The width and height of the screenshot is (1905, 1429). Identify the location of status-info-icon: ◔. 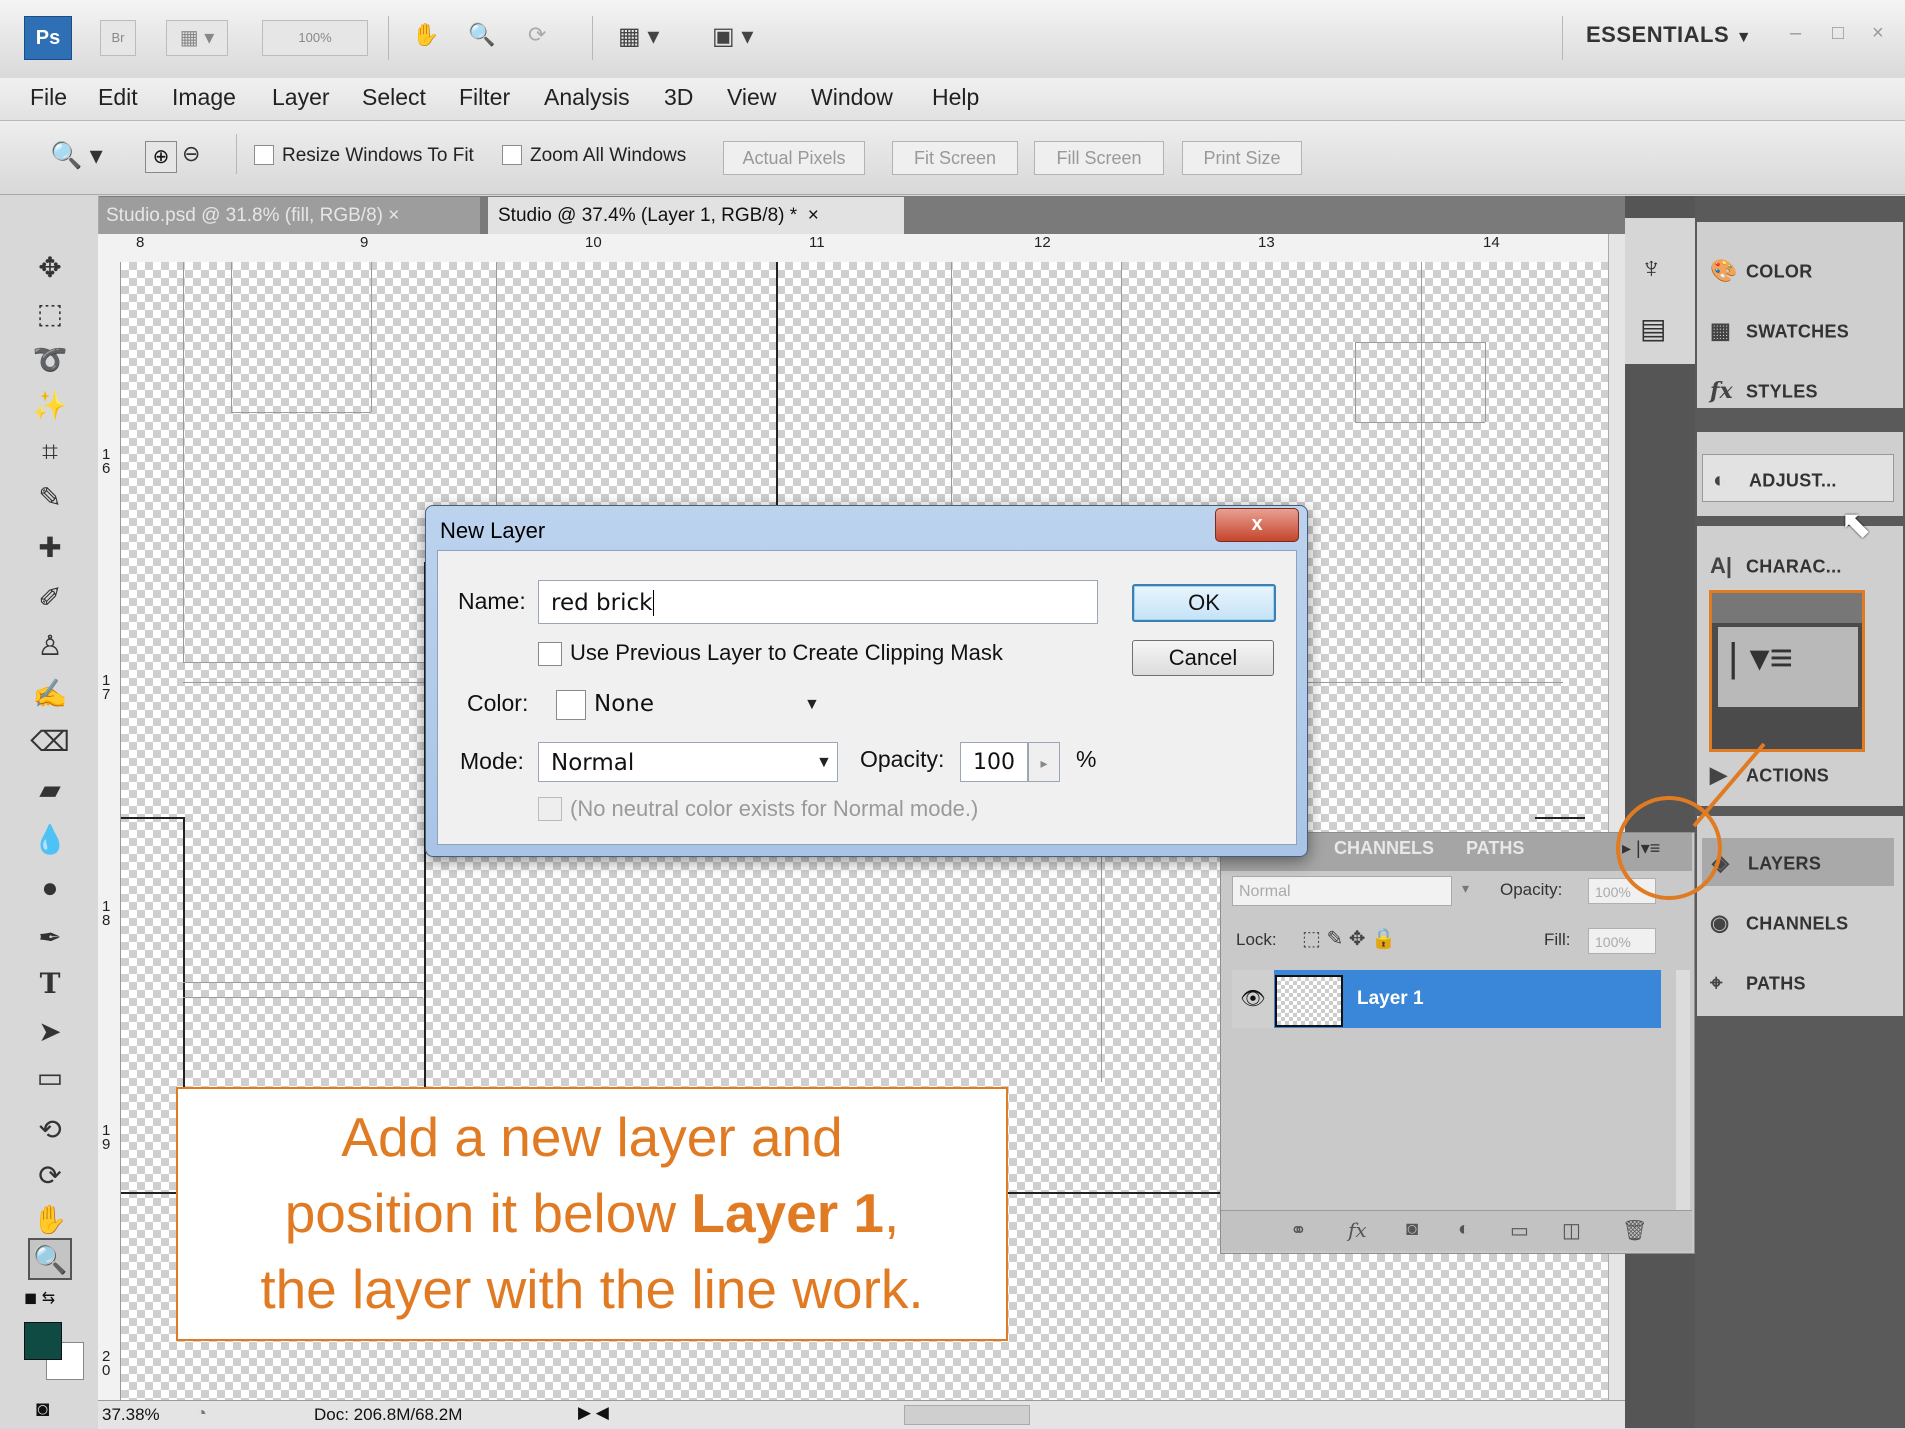
(201, 1413).